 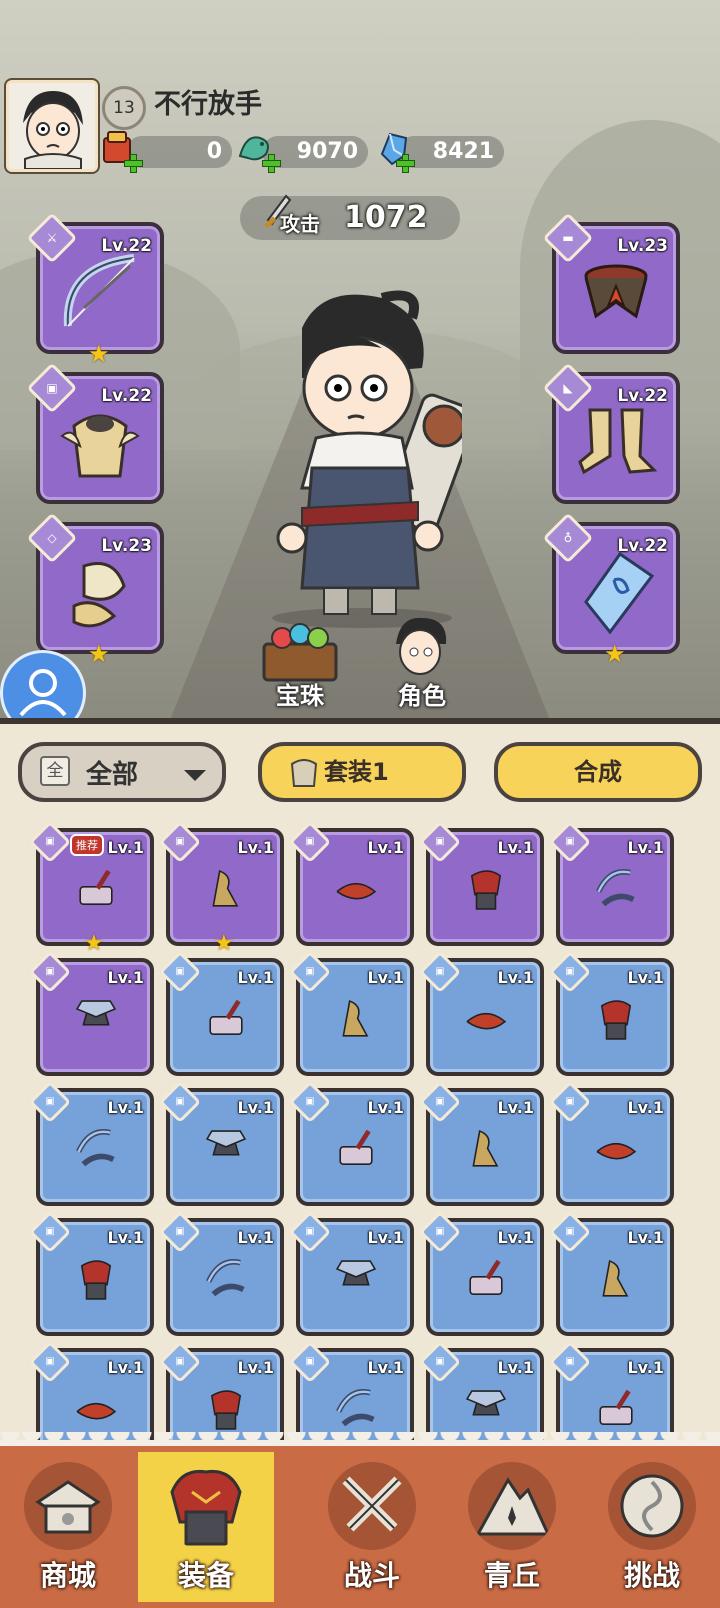 I want to click on forge-button: 合成, so click(x=598, y=772).